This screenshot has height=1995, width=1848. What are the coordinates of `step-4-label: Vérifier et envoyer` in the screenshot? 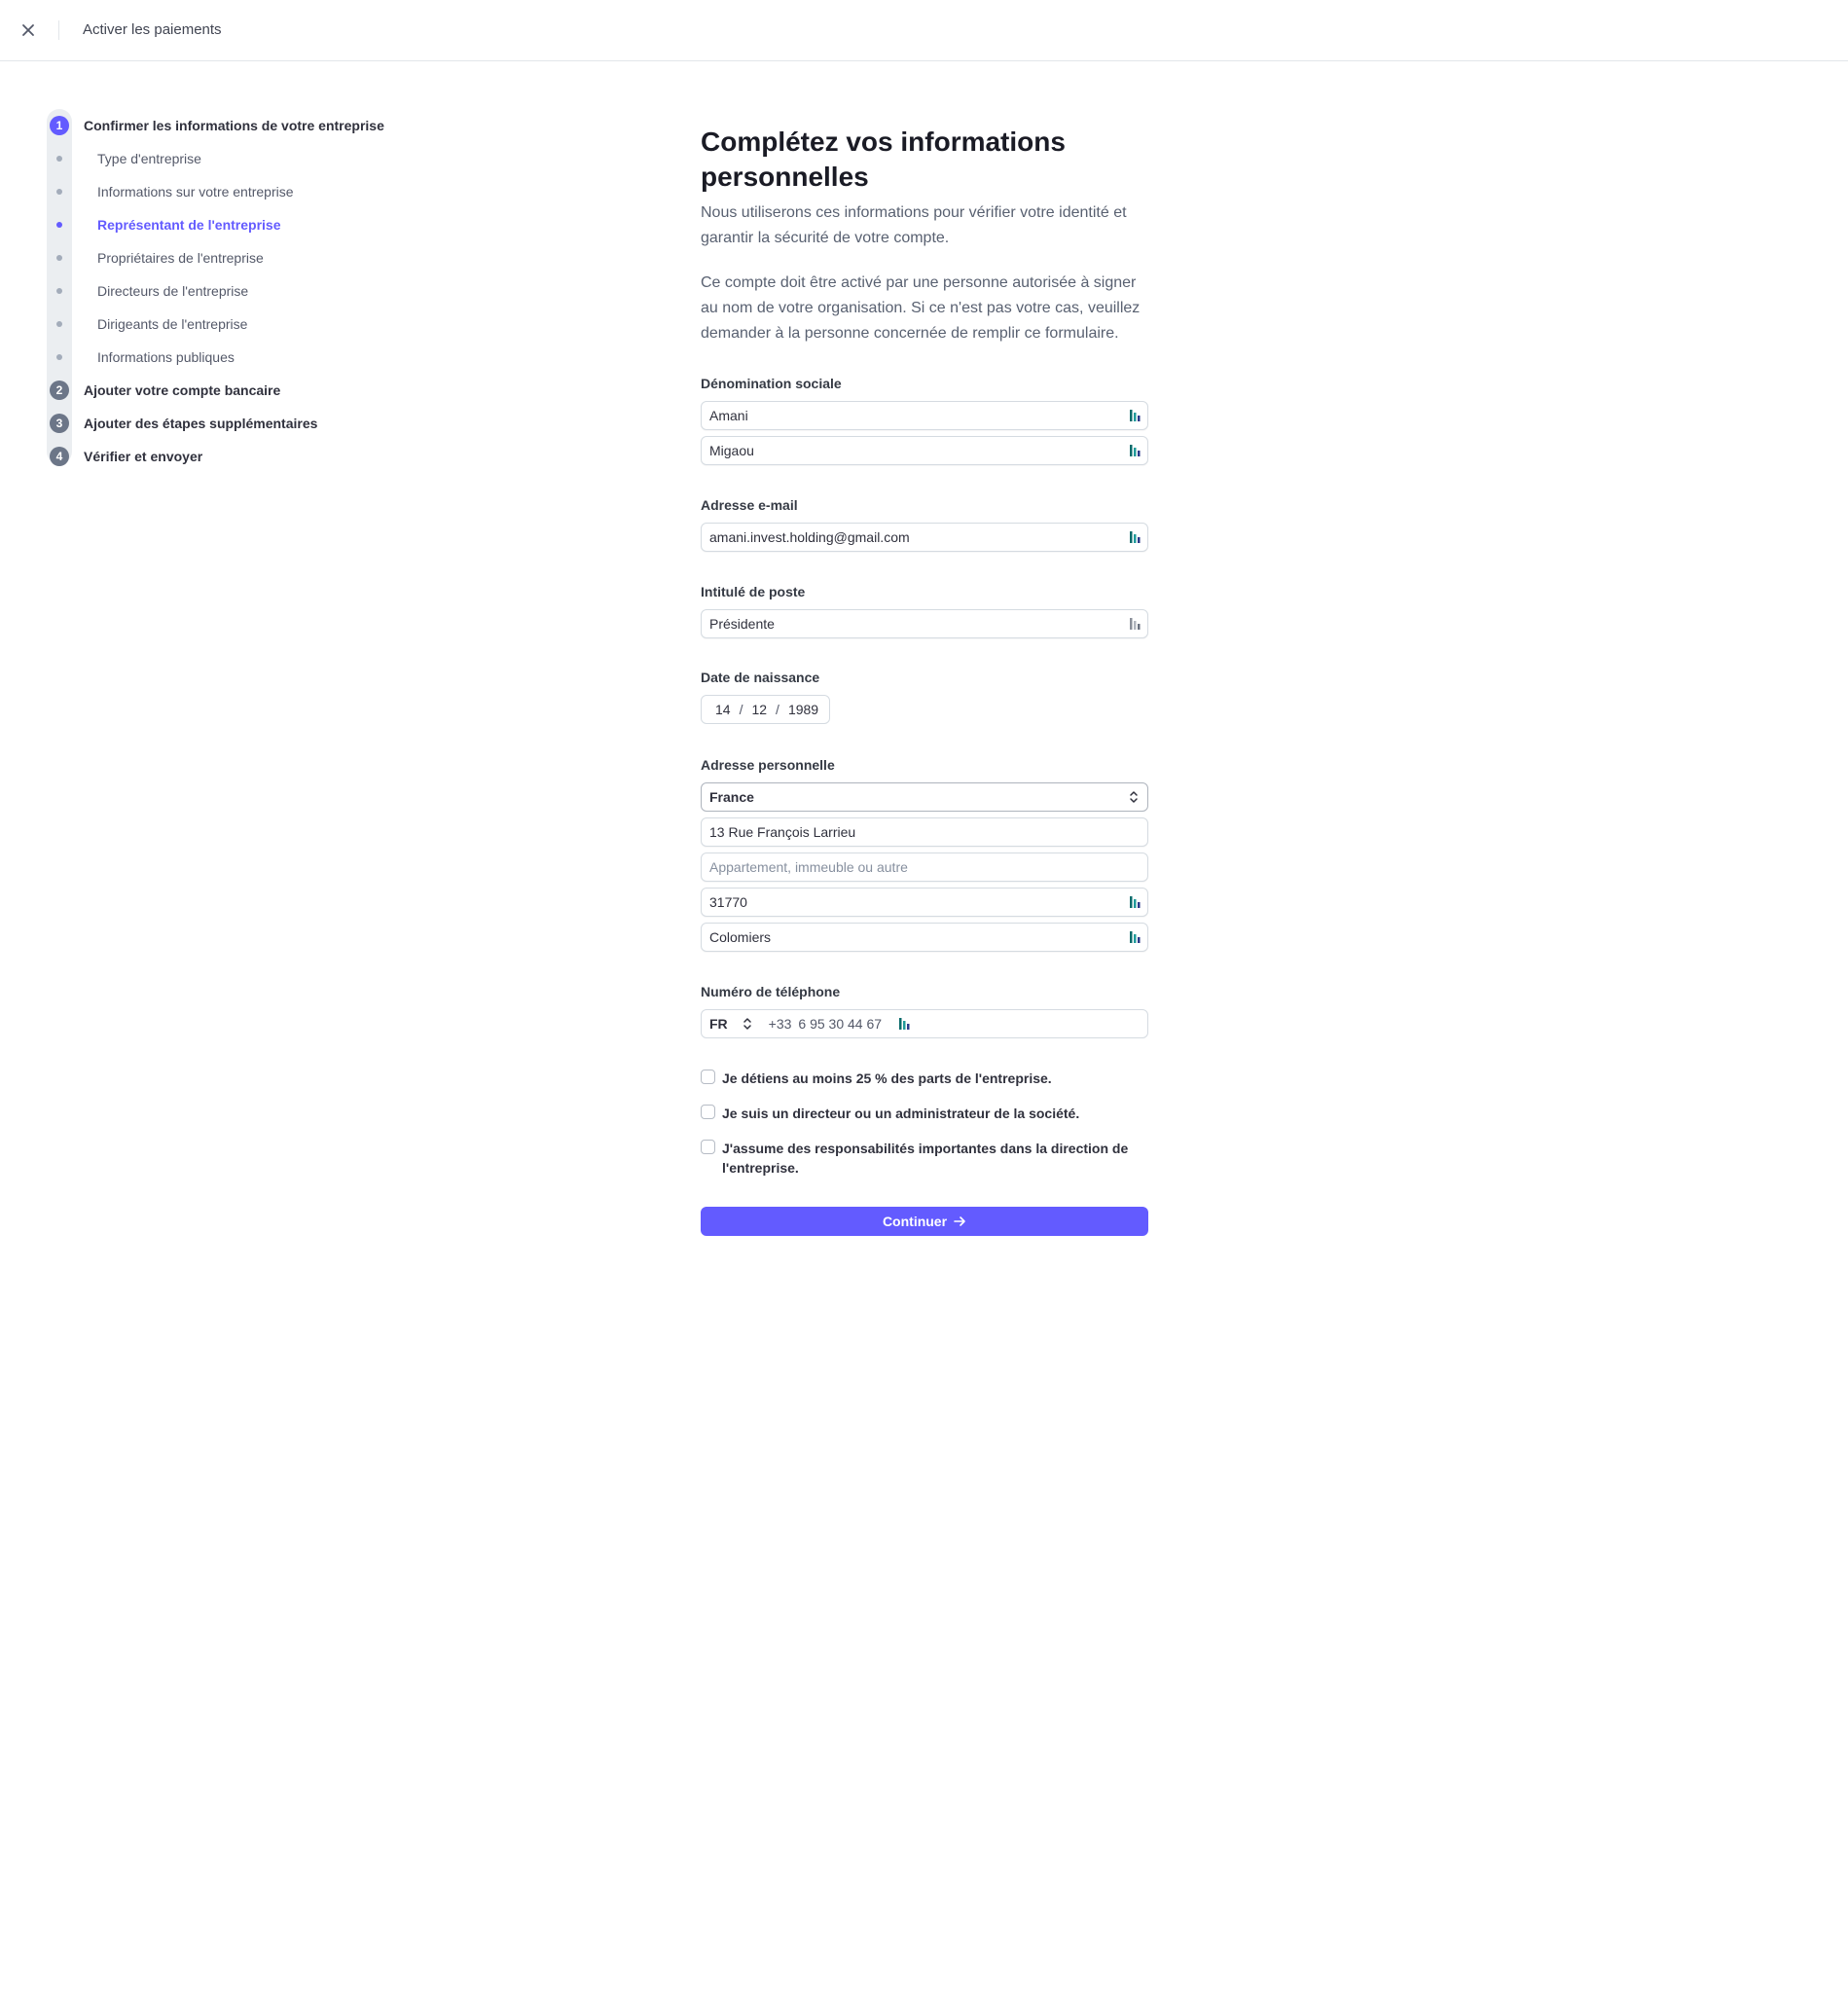 It's located at (143, 456).